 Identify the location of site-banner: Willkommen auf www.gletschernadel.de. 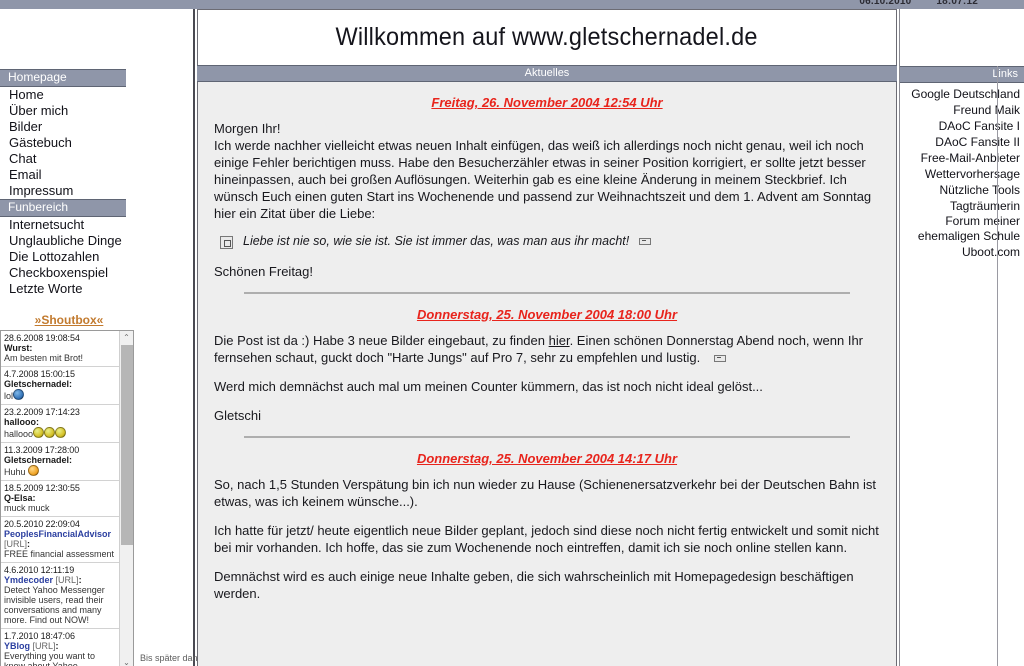
(547, 37).